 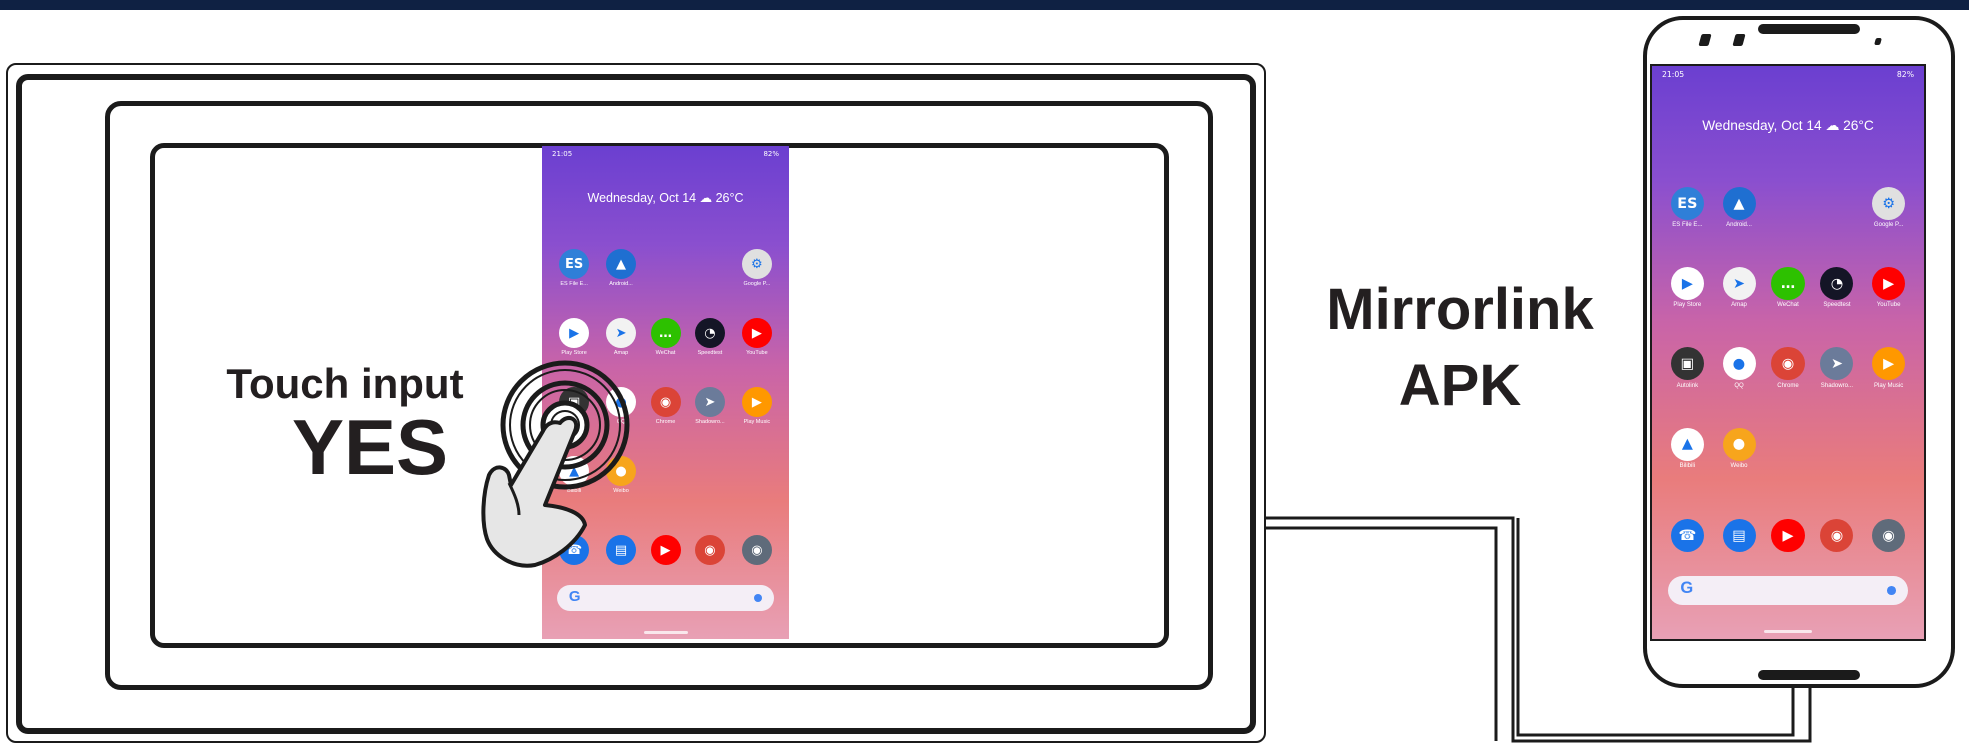 What do you see at coordinates (1739, 385) in the screenshot?
I see `app-label: QQ` at bounding box center [1739, 385].